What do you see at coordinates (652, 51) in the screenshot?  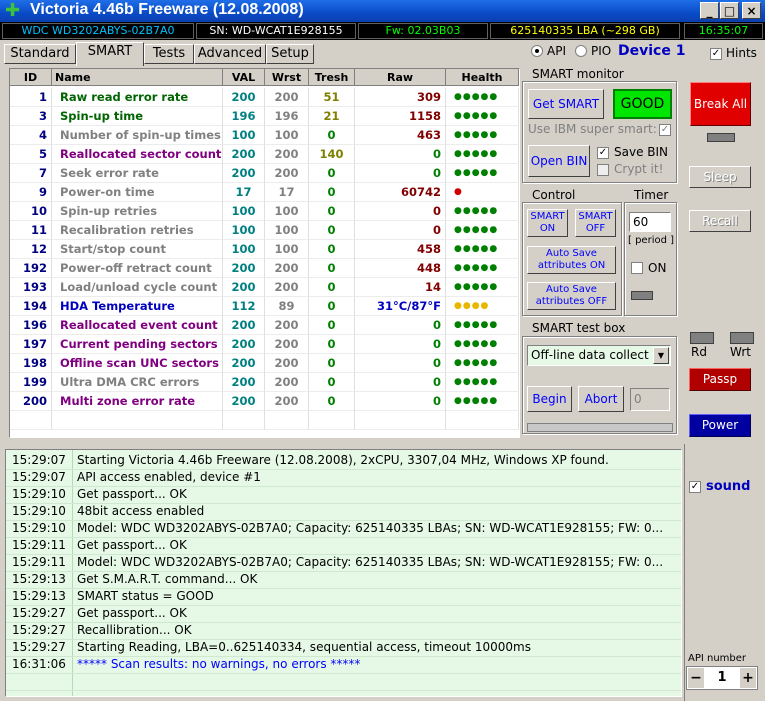 I see `device-label: Device 1` at bounding box center [652, 51].